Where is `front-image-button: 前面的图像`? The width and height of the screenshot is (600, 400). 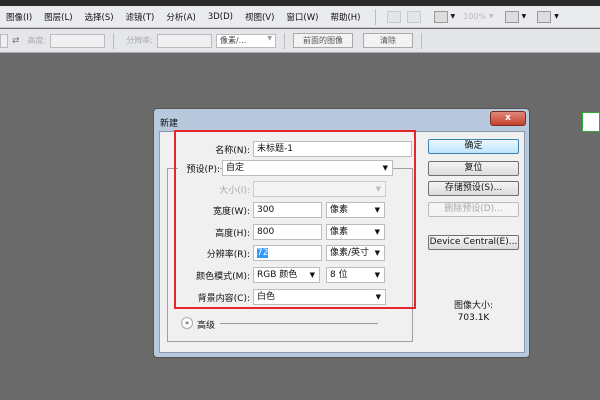 front-image-button: 前面的图像 is located at coordinates (322, 40).